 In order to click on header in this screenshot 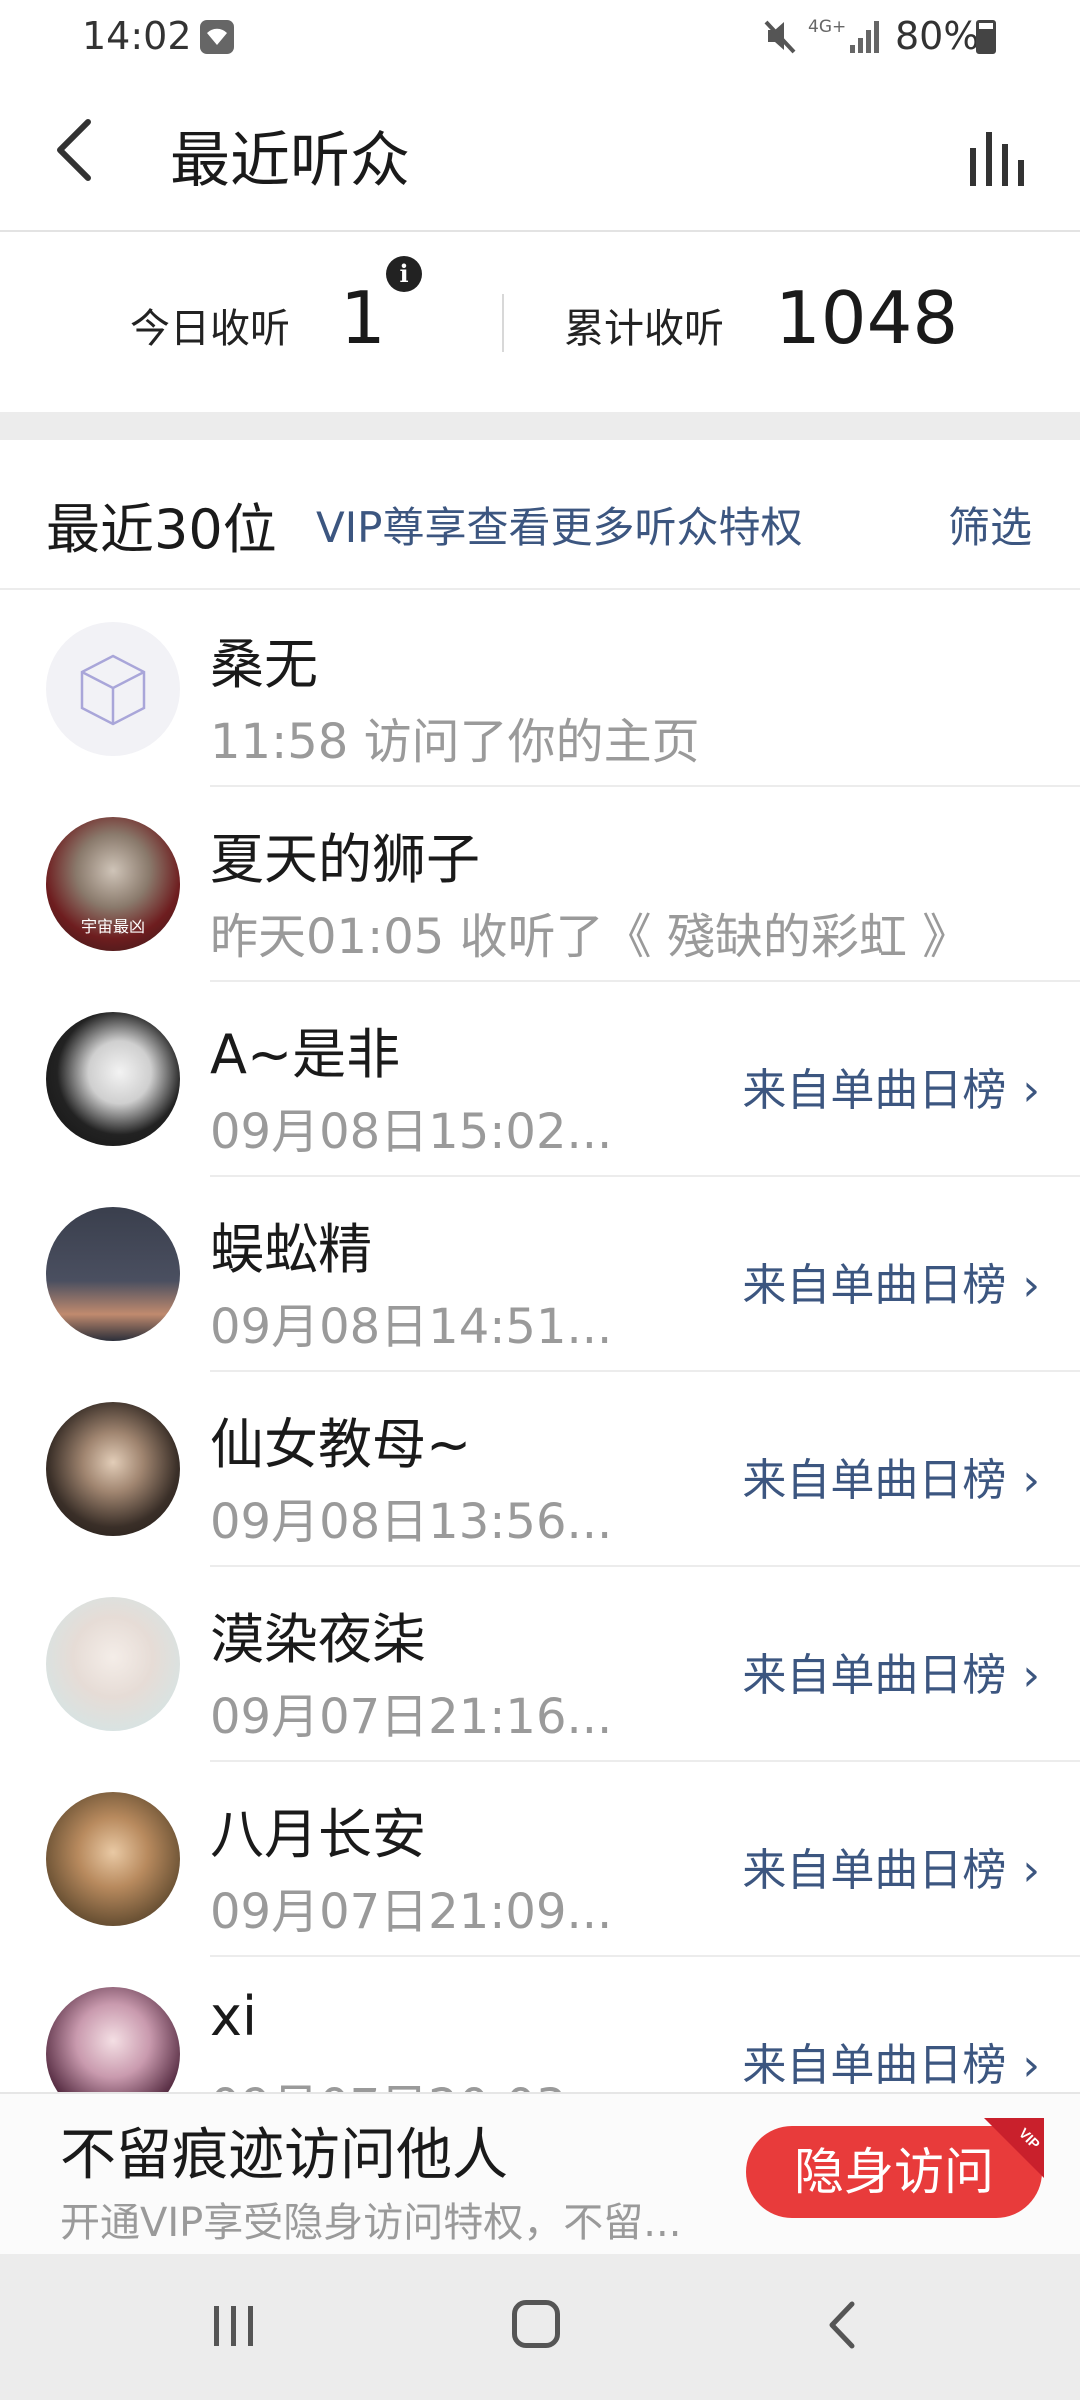, I will do `click(540, 154)`.